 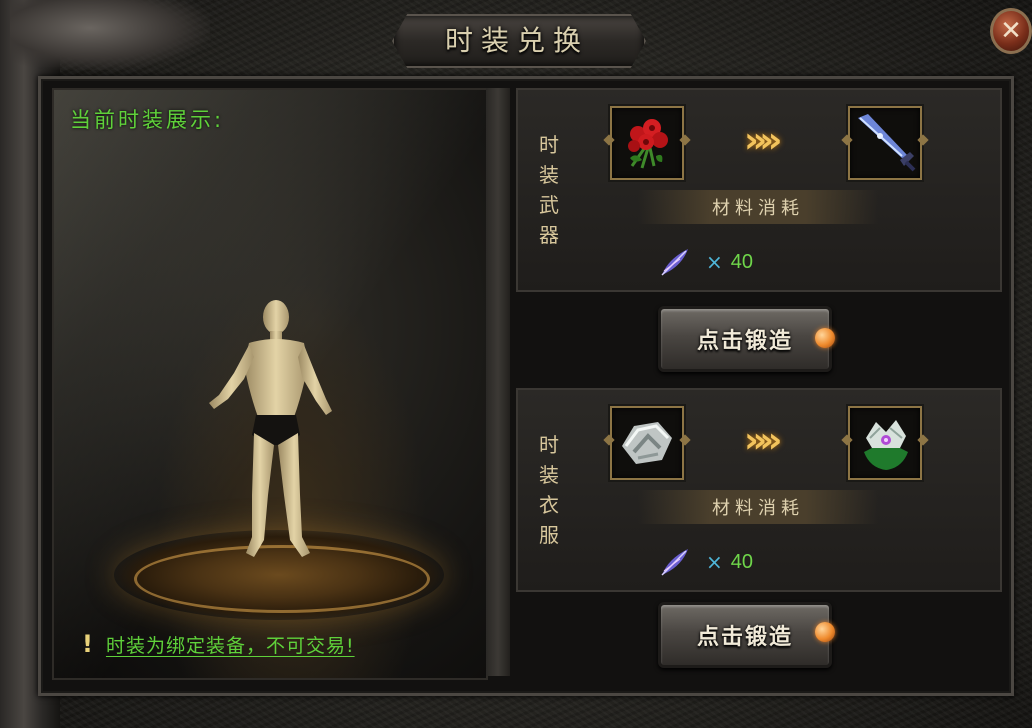 What do you see at coordinates (110, 35) in the screenshot?
I see `dragon-head-ornament` at bounding box center [110, 35].